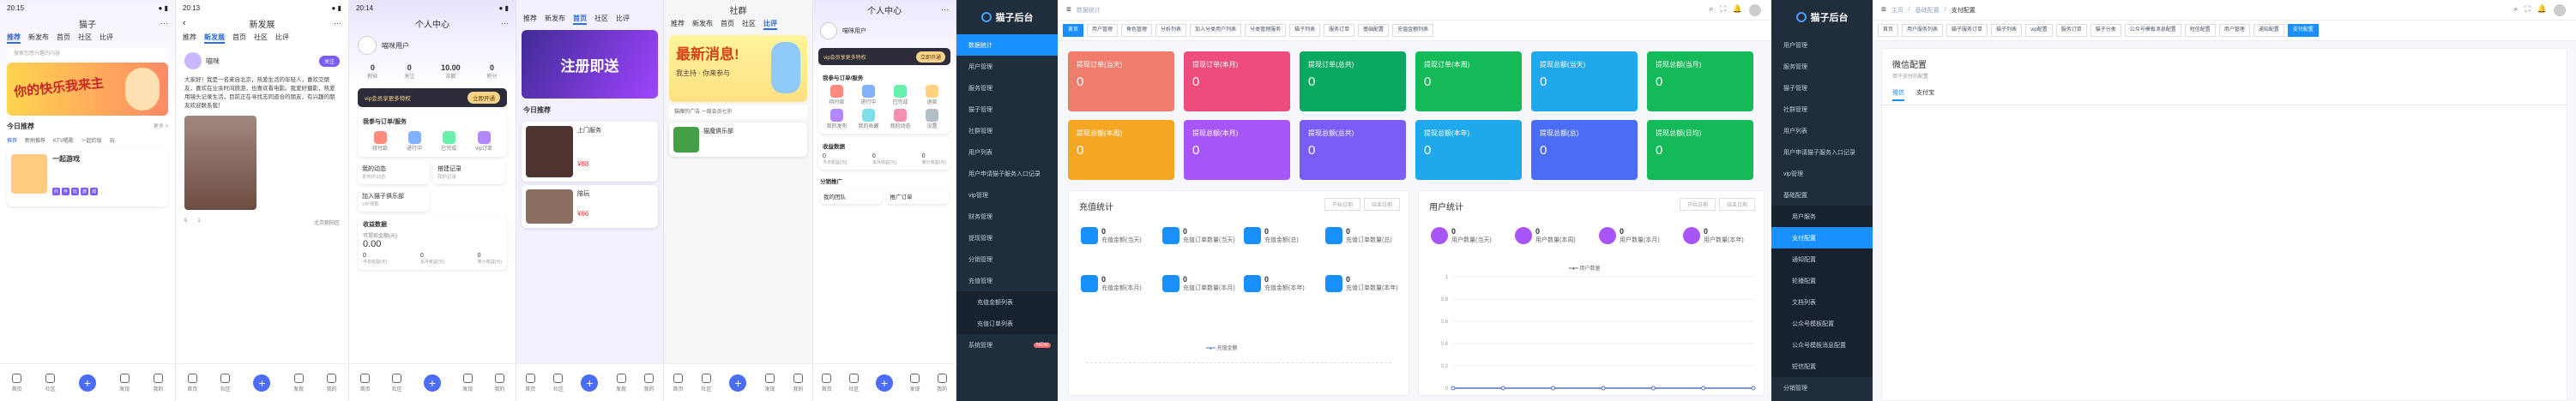 The width and height of the screenshot is (2576, 401). Describe the element at coordinates (158, 382) in the screenshot. I see `tab-mine: 我的` at that location.